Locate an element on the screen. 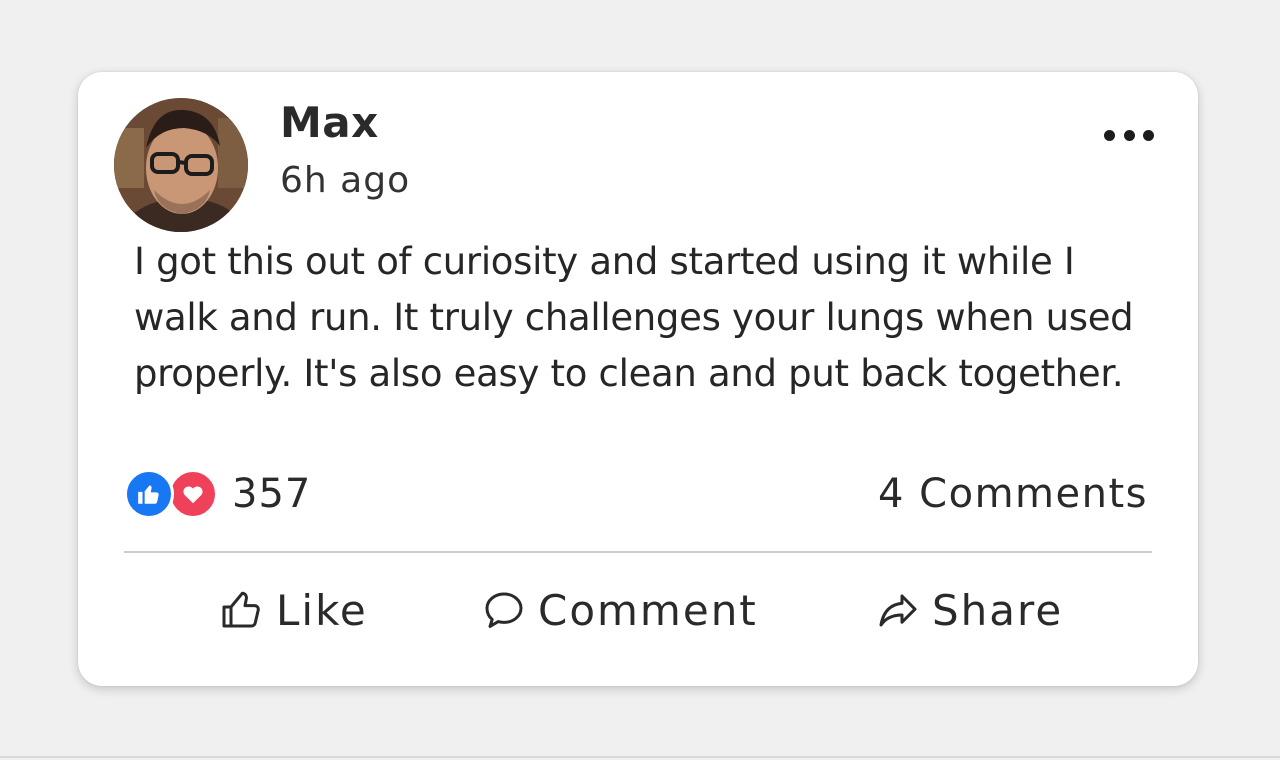 The width and height of the screenshot is (1280, 760). avatar-photo is located at coordinates (181, 165).